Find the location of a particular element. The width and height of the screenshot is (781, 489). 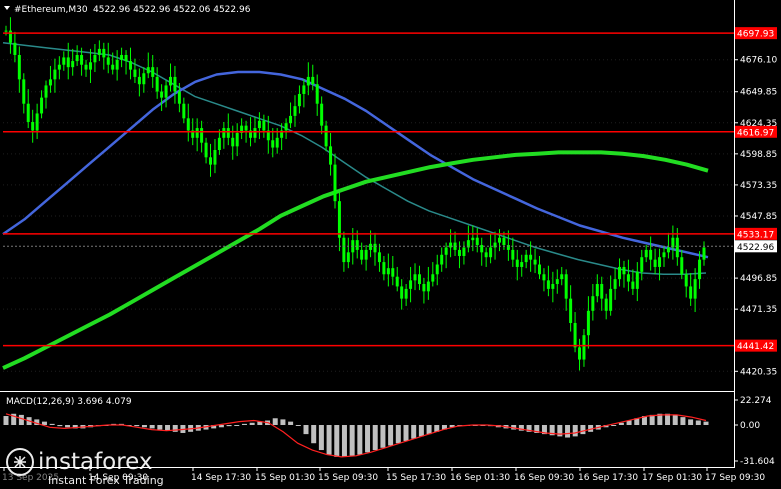

price-tick-label: 4649.85 is located at coordinates (758, 93).